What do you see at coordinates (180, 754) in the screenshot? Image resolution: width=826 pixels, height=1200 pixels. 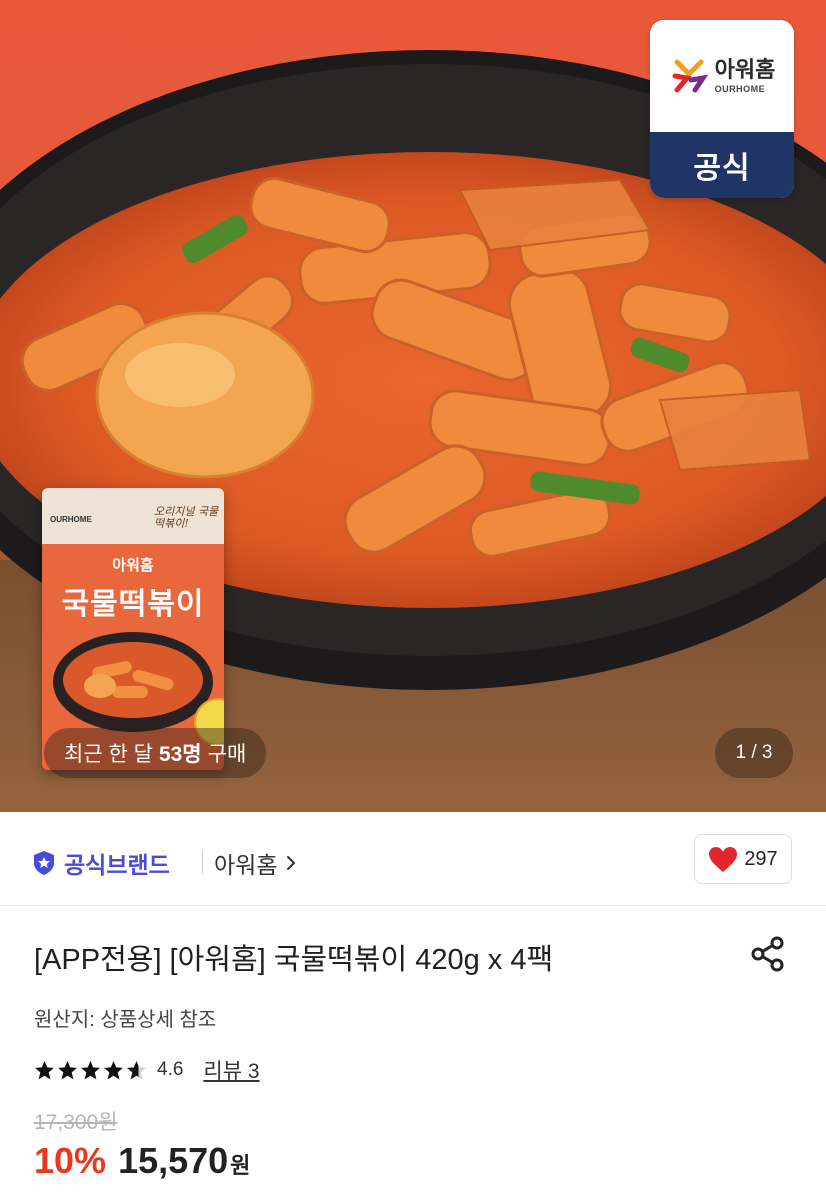 I see `recent-buy-count: 53명` at bounding box center [180, 754].